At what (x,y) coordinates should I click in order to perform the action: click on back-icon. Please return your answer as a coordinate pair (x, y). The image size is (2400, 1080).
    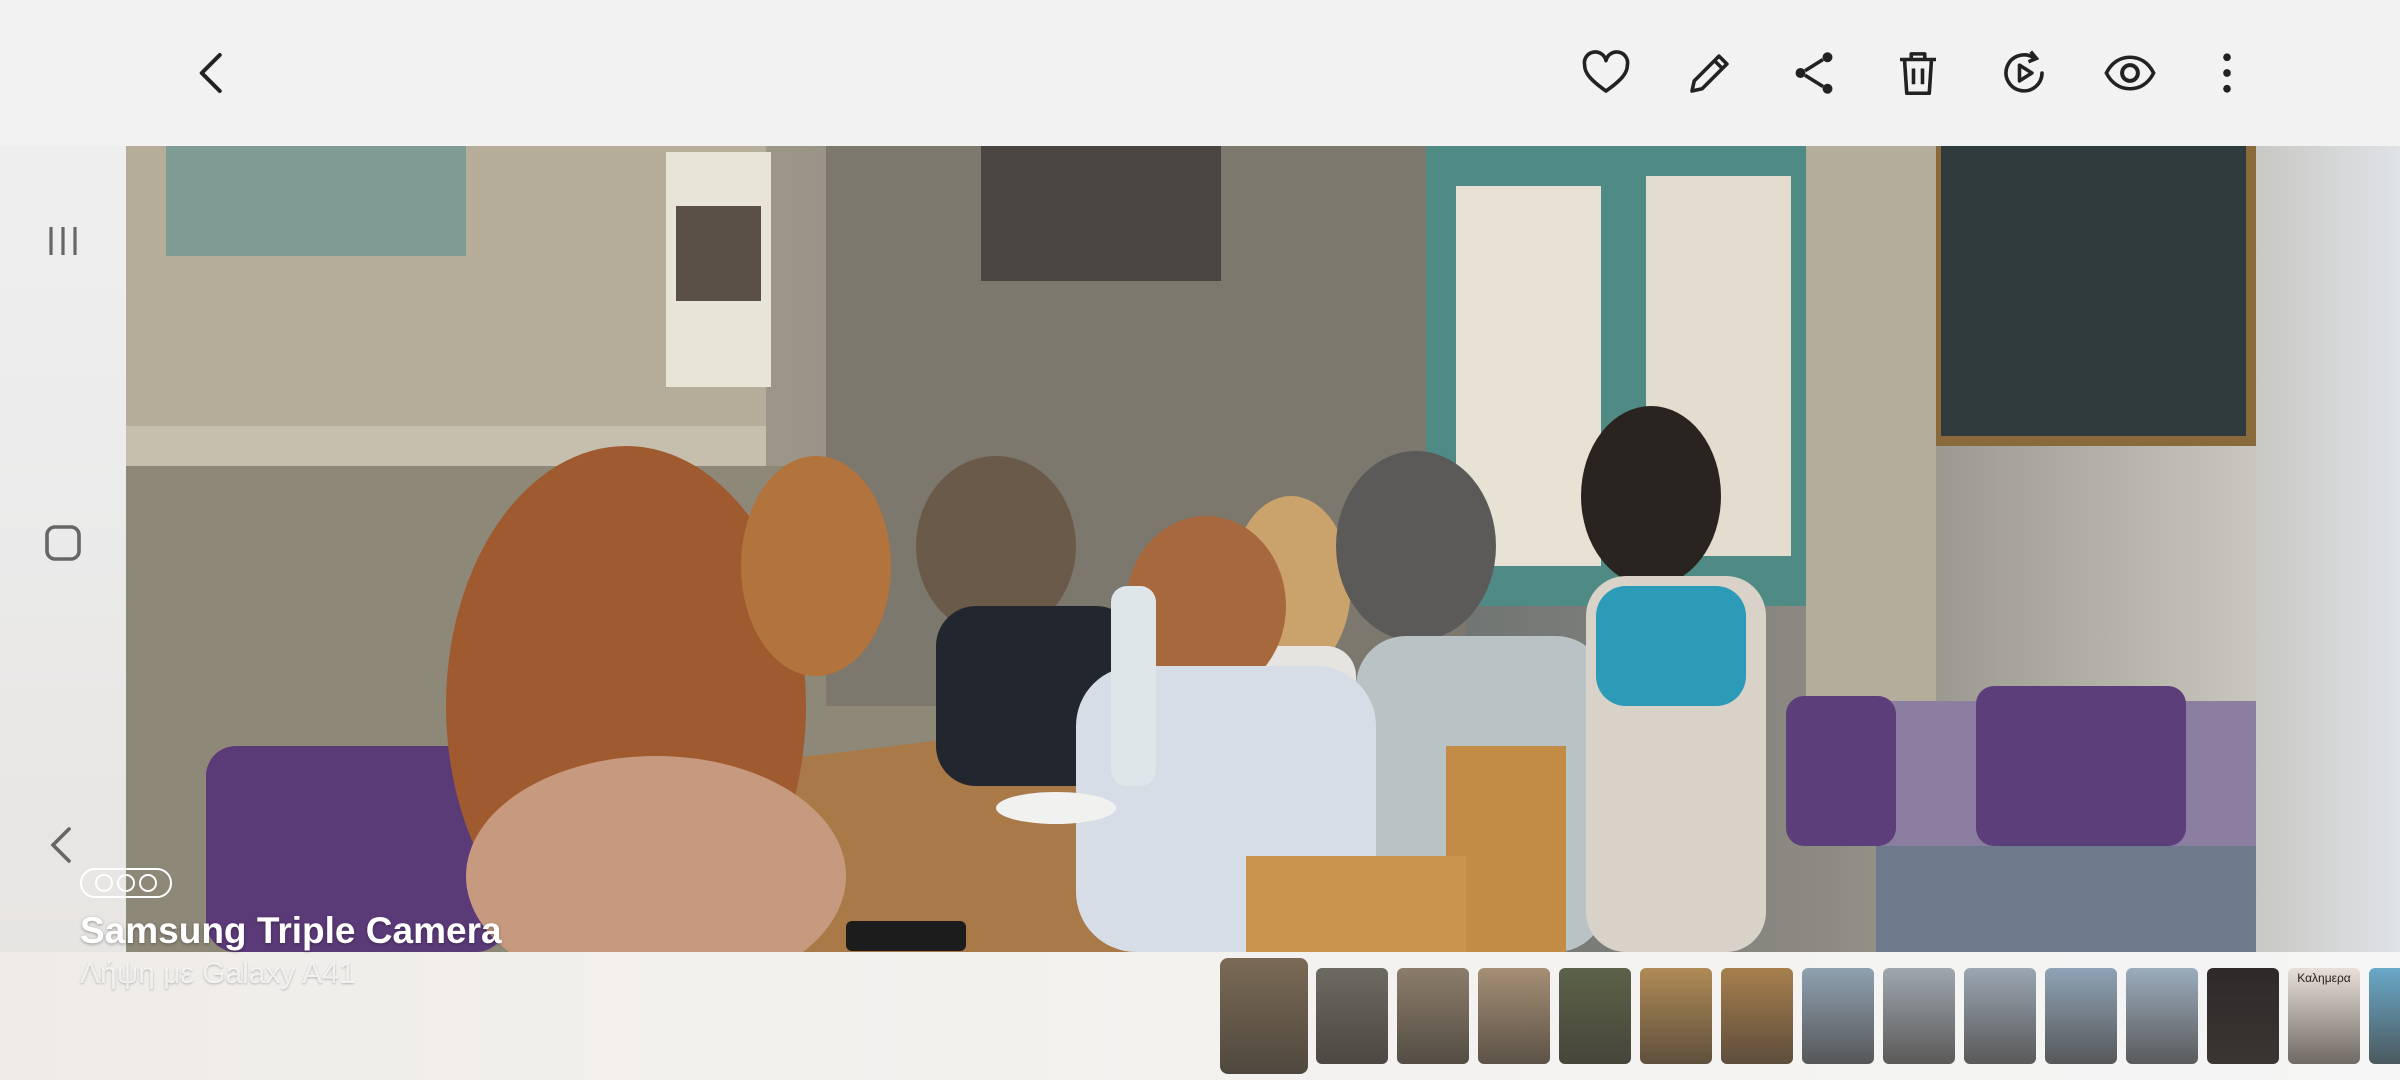
    Looking at the image, I should click on (60, 845).